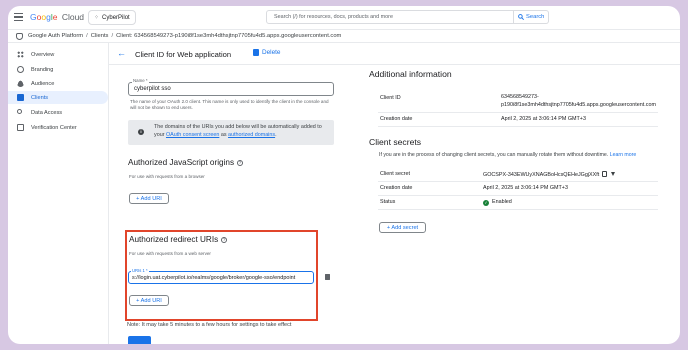  I want to click on check-circle-icon: ✓, so click(486, 203).